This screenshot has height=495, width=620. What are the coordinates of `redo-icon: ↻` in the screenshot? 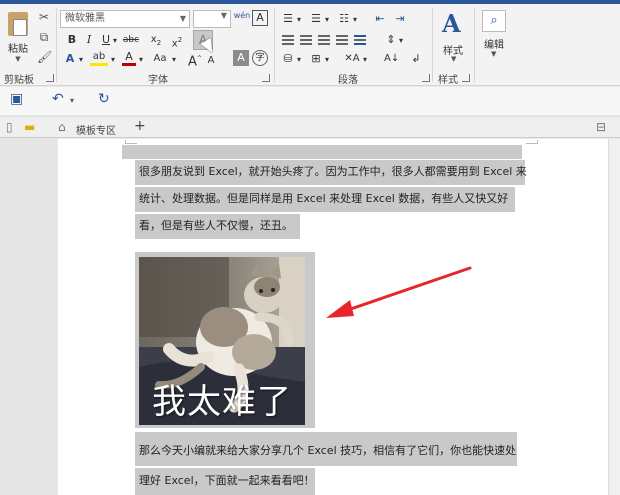 It's located at (104, 99).